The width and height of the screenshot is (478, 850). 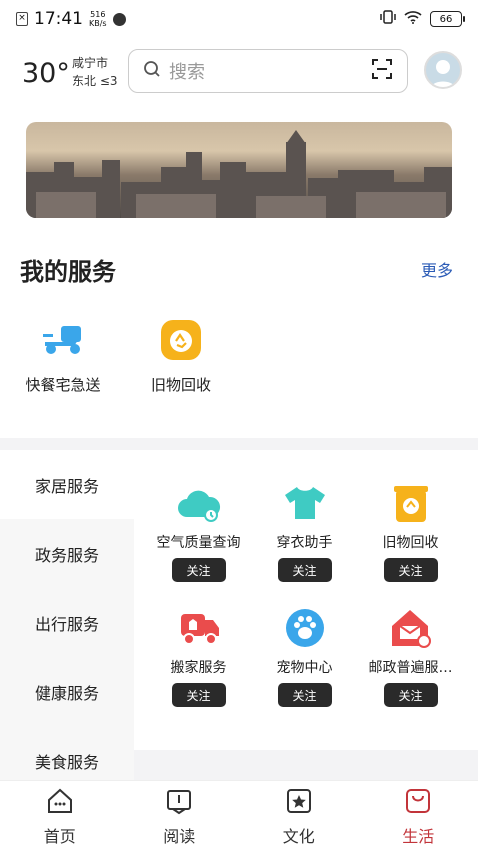 I want to click on tab-culture: 文化, so click(x=299, y=815).